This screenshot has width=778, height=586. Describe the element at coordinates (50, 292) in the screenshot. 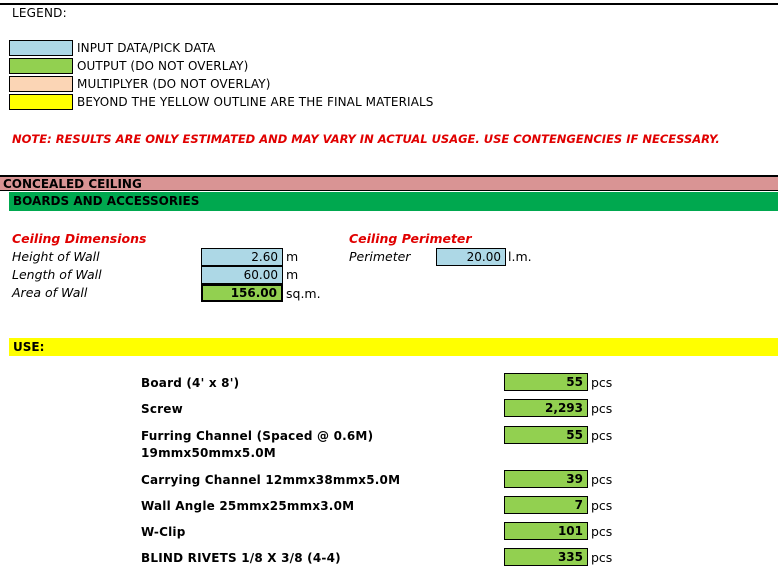

I see `area-label: Area of Wall` at that location.